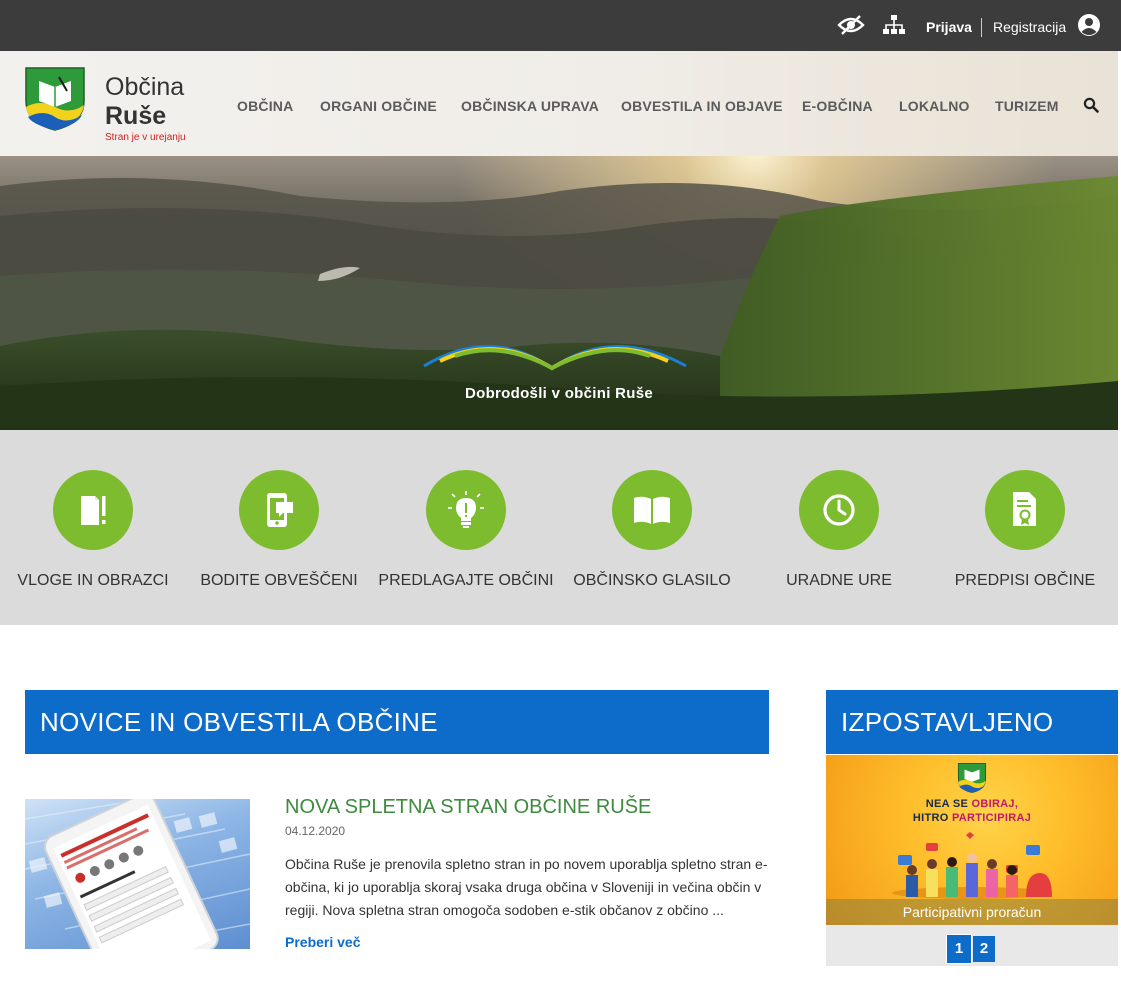 The height and width of the screenshot is (984, 1121). What do you see at coordinates (136, 116) in the screenshot?
I see `site-title-line2: Ruše` at bounding box center [136, 116].